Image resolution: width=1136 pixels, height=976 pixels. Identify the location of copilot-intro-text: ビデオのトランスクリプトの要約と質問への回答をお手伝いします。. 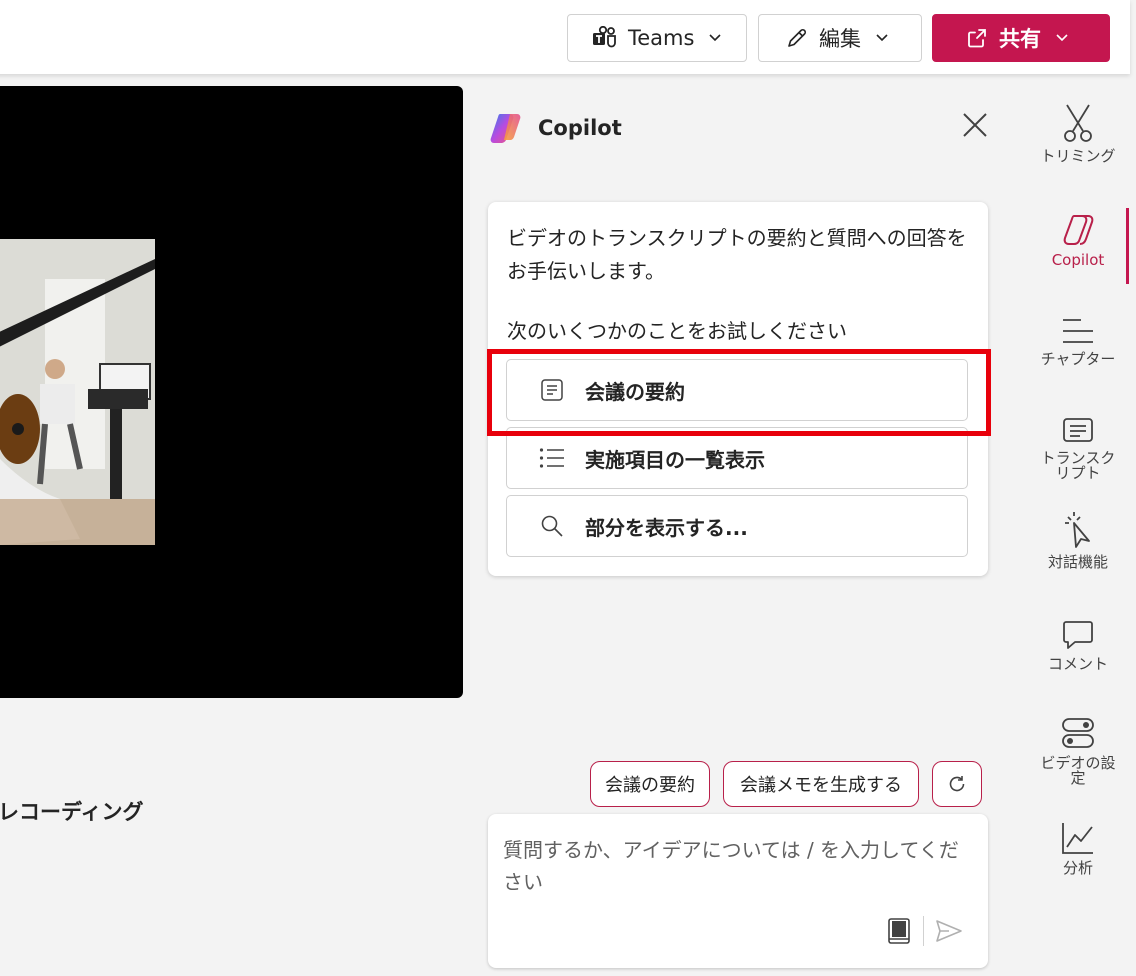
(737, 254).